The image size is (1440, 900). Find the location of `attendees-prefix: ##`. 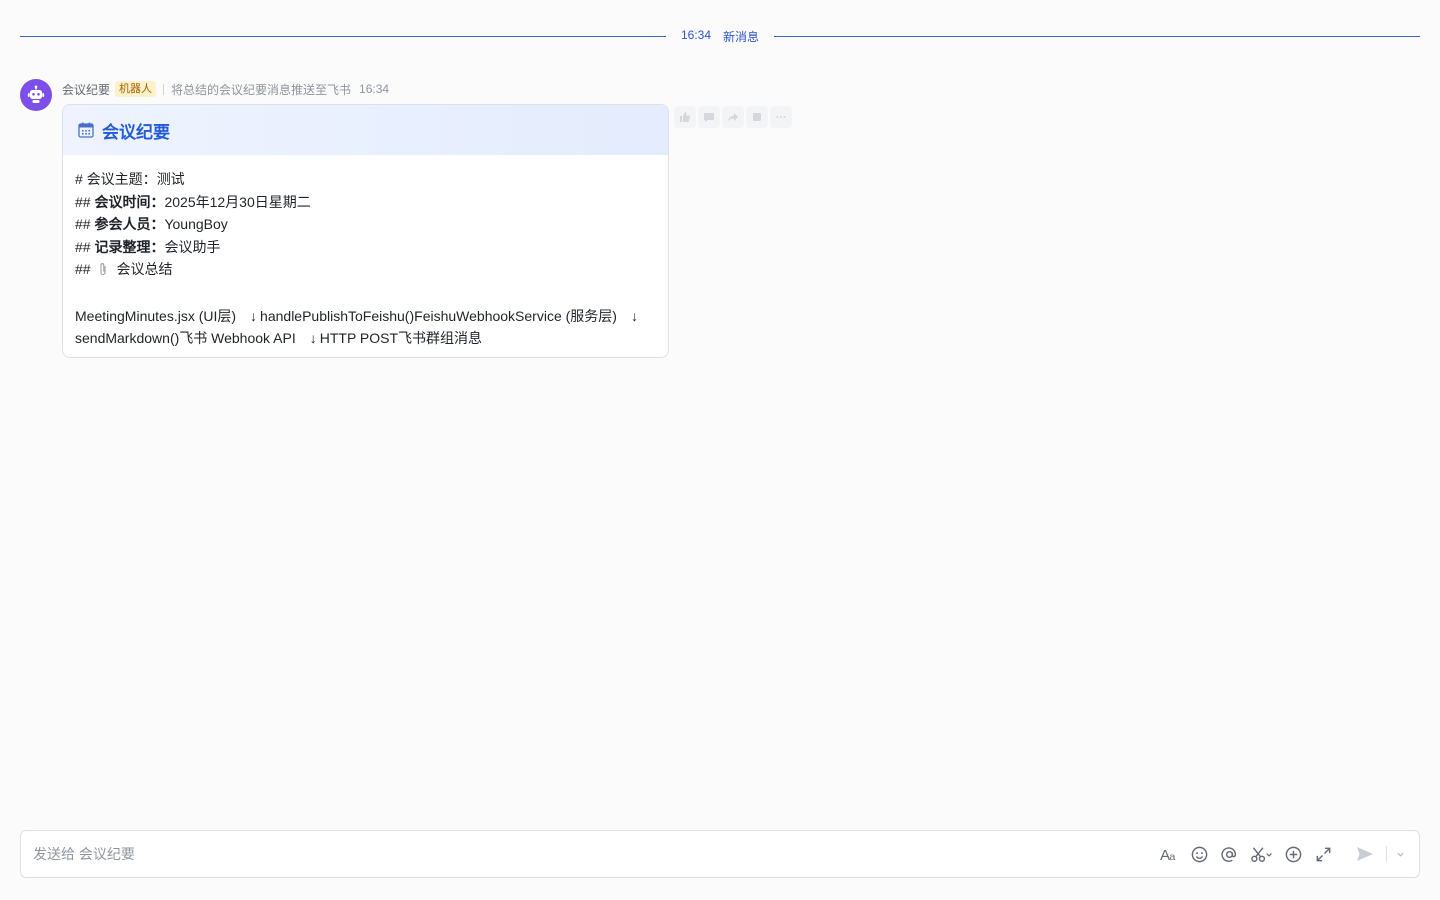

attendees-prefix: ## is located at coordinates (85, 224).